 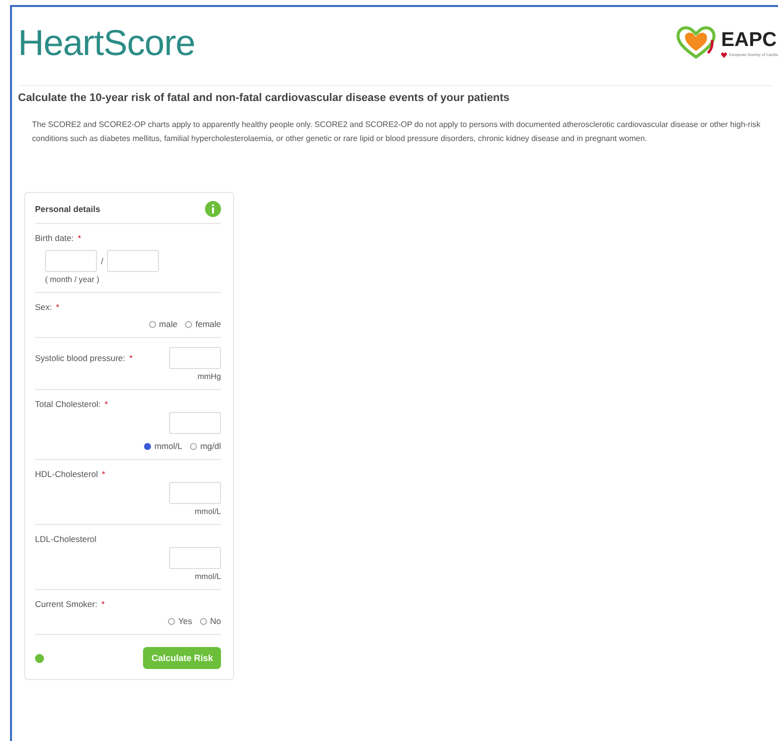 I want to click on option-label: male, so click(x=168, y=324).